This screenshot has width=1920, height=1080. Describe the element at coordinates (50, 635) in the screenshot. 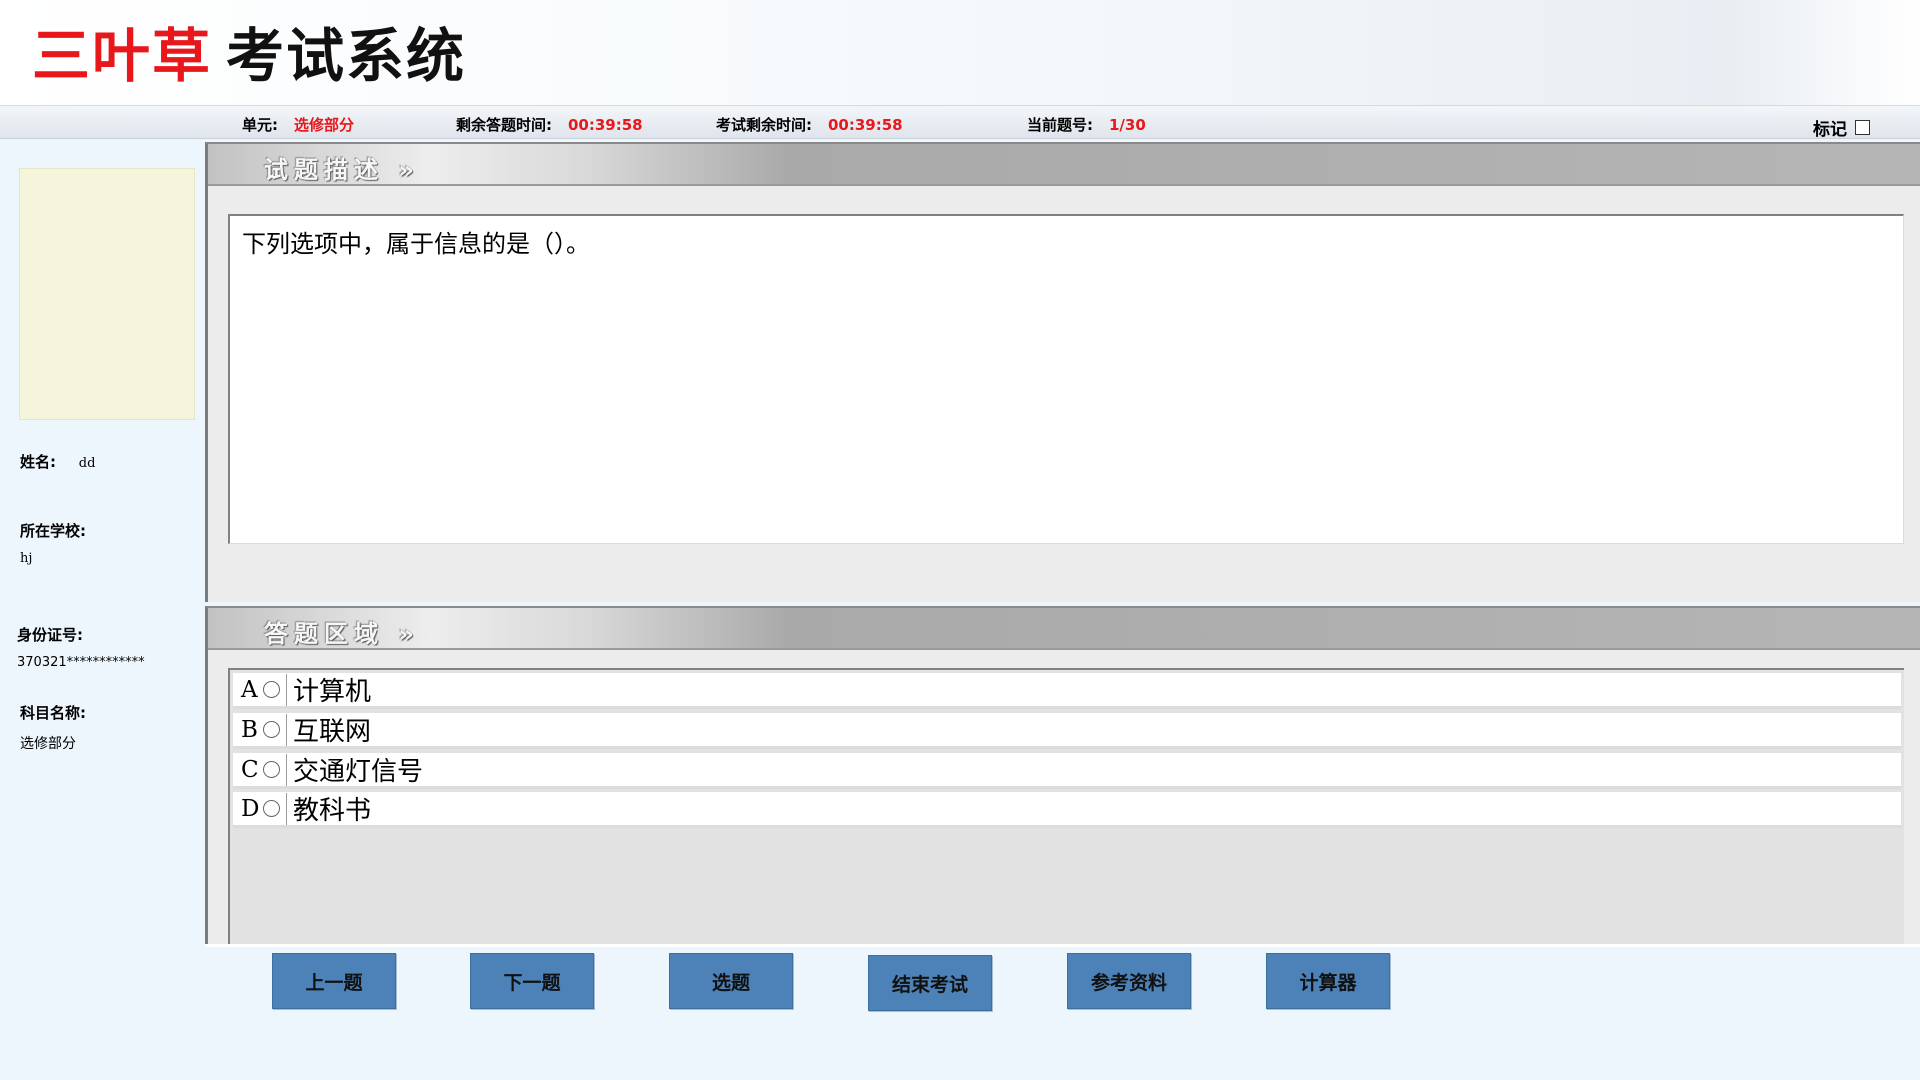

I see `id-label: 身份证号:` at that location.